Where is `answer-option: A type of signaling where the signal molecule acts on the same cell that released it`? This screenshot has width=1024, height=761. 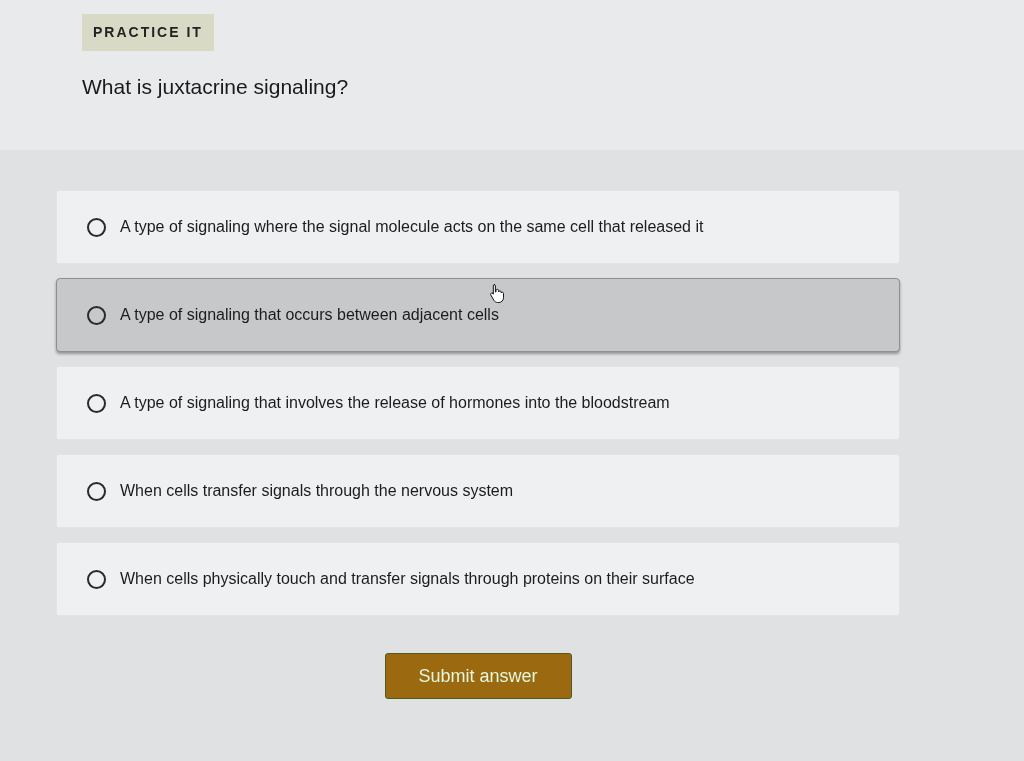
answer-option: A type of signaling where the signal molecule acts on the same cell that released it is located at coordinates (478, 227).